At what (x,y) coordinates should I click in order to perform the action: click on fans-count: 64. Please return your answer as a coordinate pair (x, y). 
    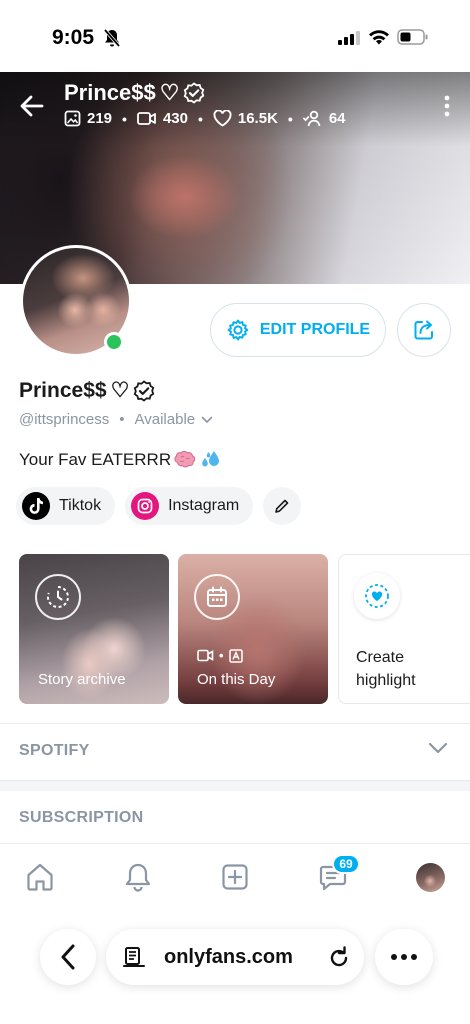
    Looking at the image, I should click on (337, 118).